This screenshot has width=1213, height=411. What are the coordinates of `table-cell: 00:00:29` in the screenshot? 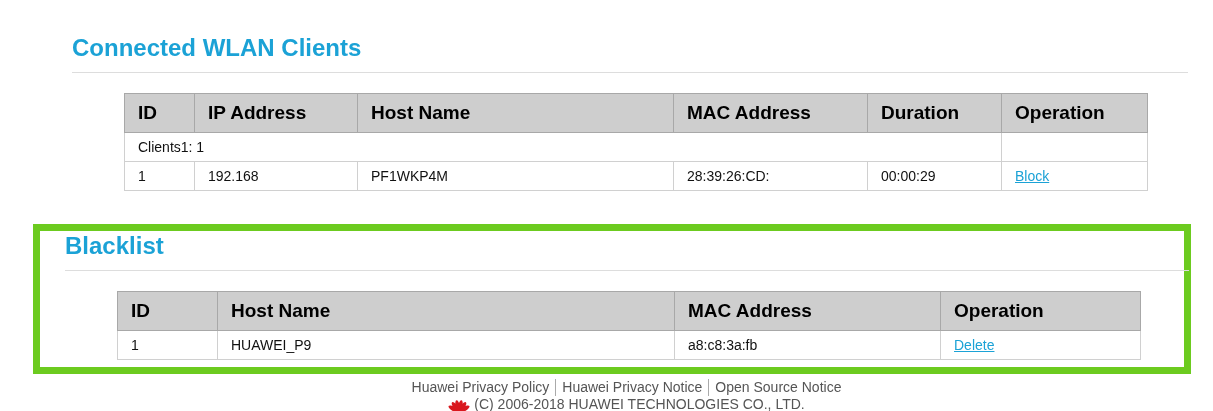 It's located at (934, 176).